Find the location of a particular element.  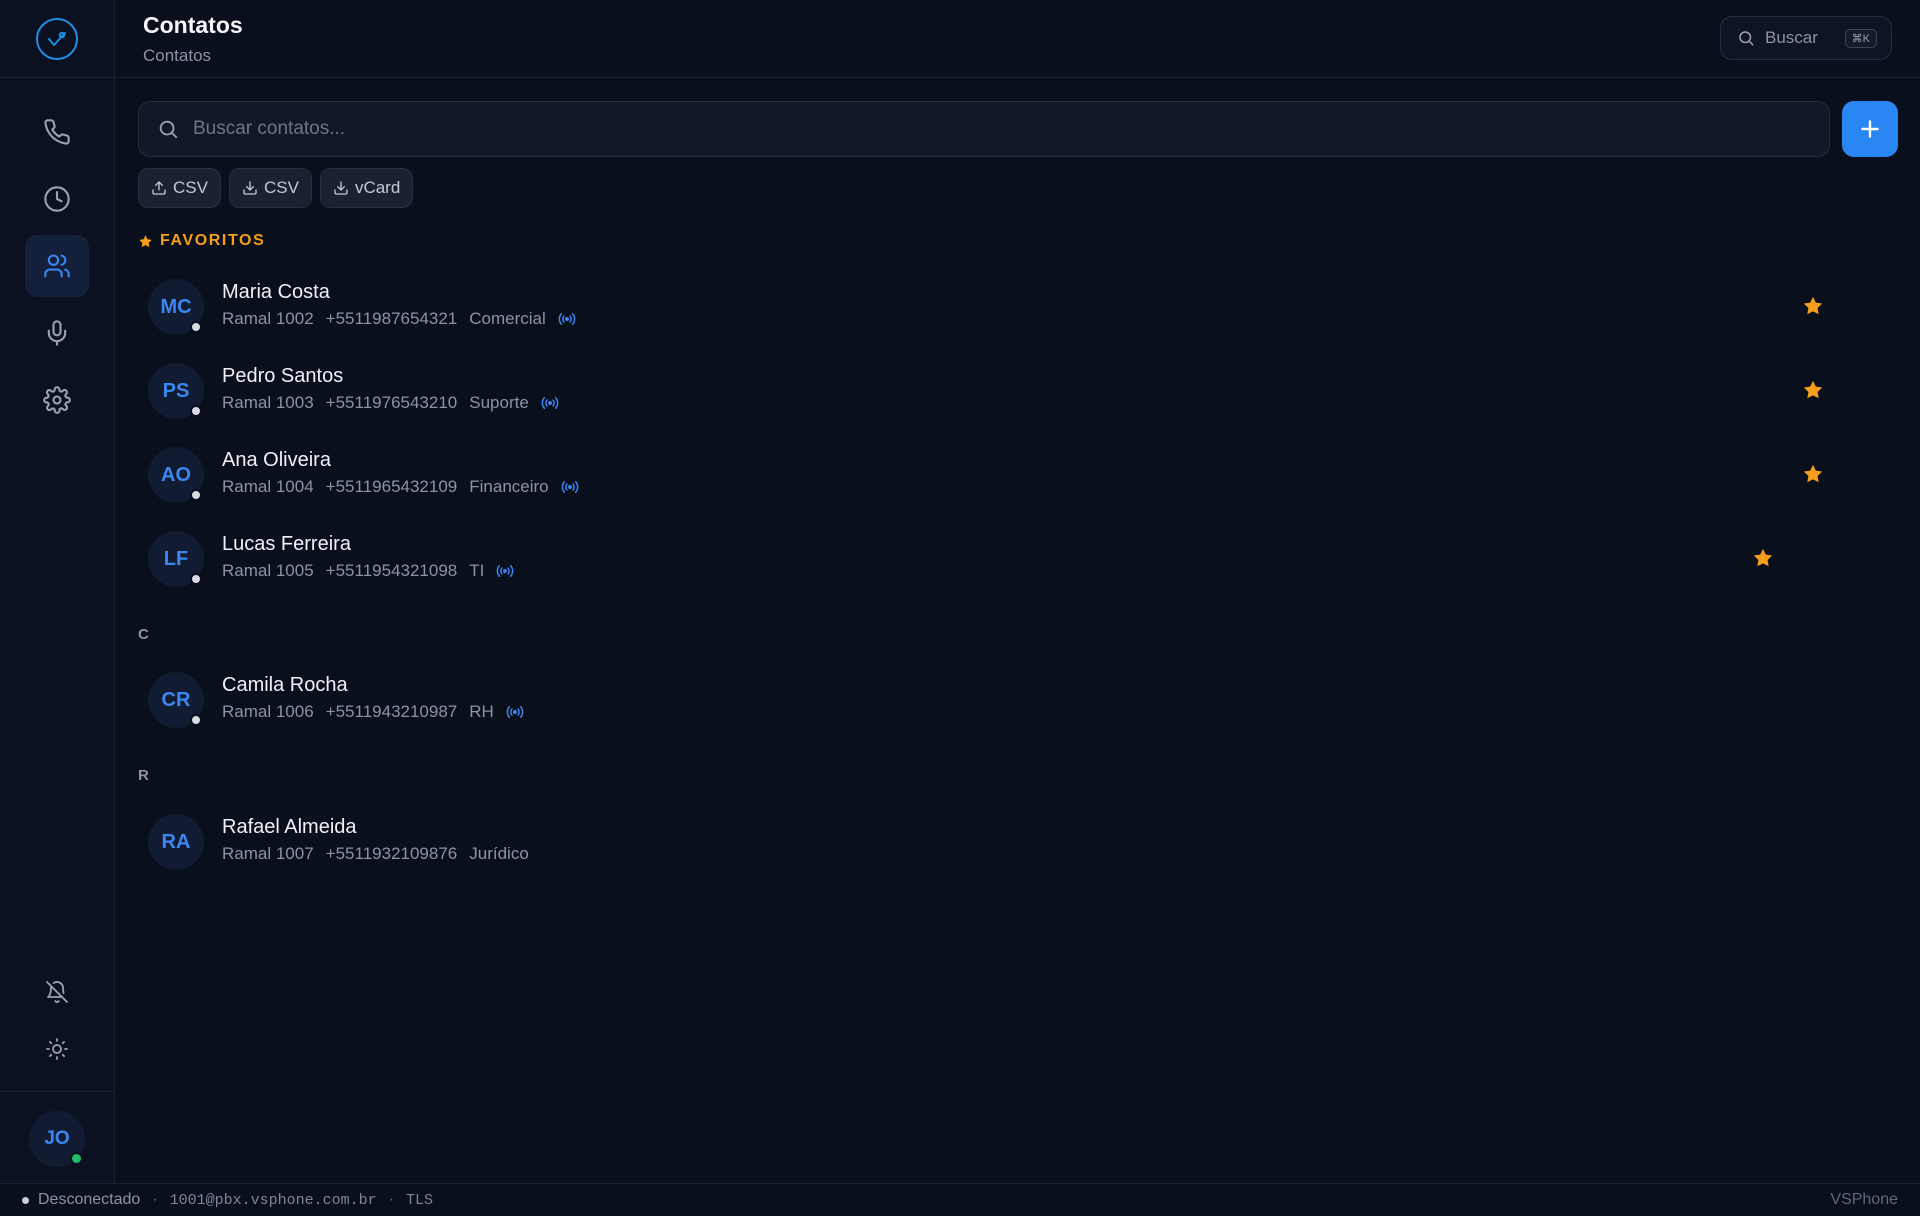

nav-calls is located at coordinates (57, 132).